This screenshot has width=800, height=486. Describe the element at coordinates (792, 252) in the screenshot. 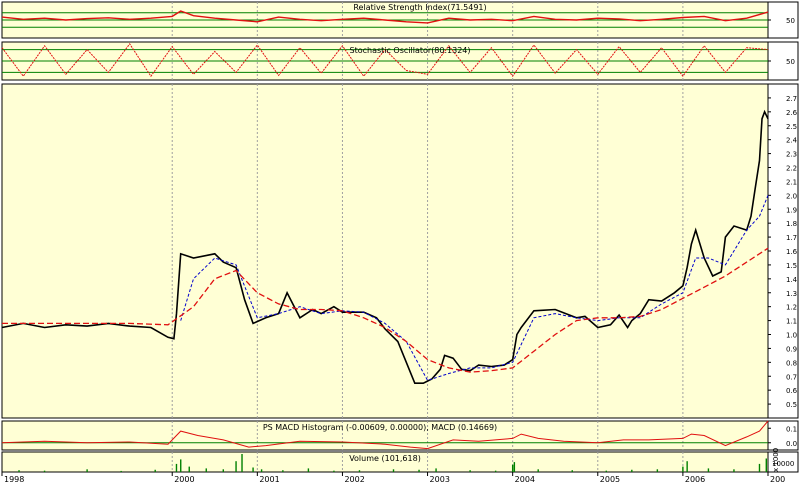

I see `y-tick-label: 1.6` at that location.